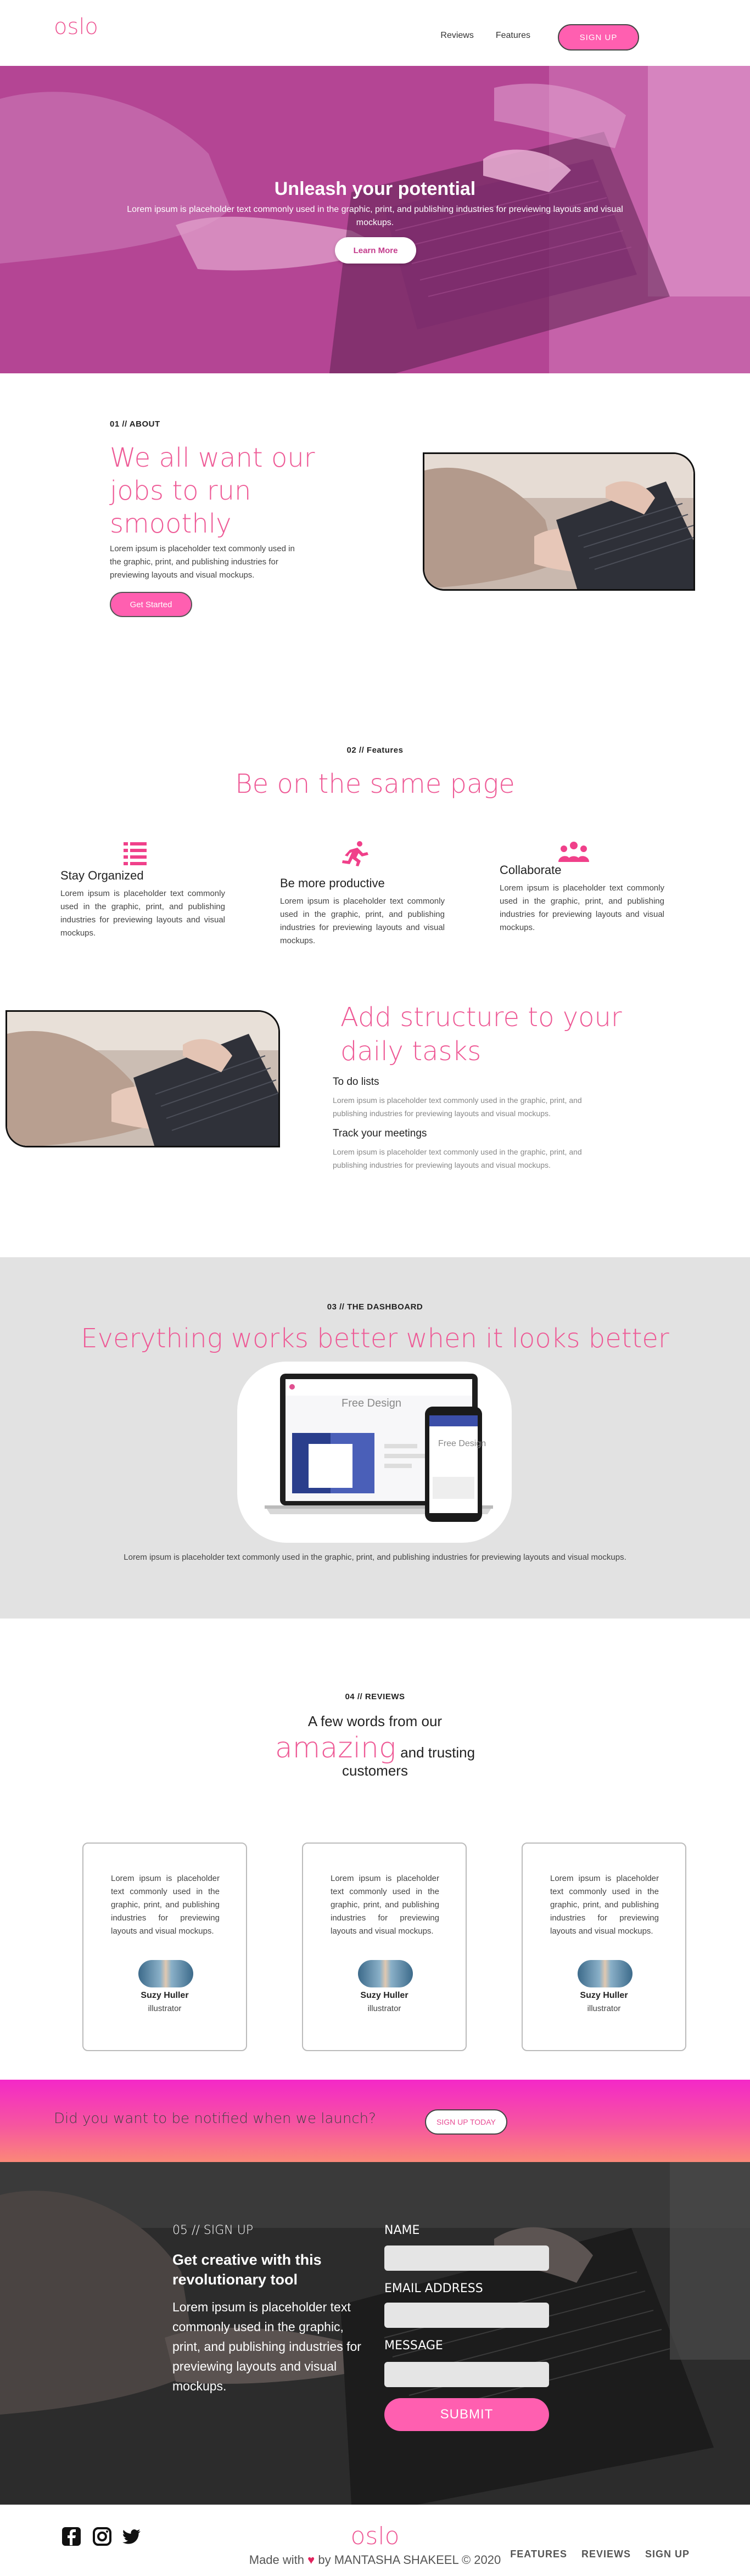 The image size is (750, 2576). What do you see at coordinates (375, 1721) in the screenshot?
I see `reviews-heading-line1: A few words from our` at bounding box center [375, 1721].